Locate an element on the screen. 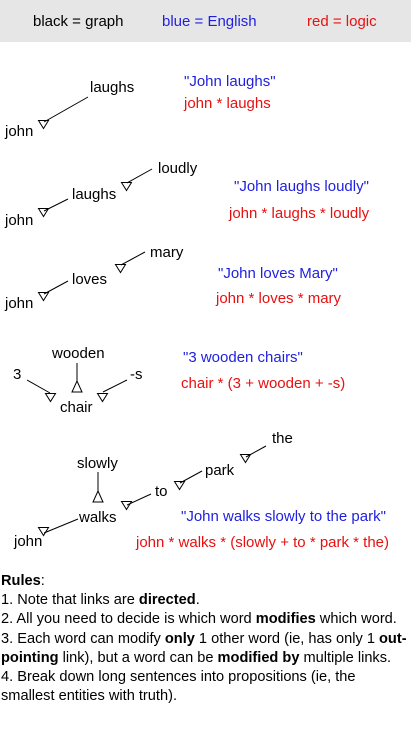 This screenshot has width=417, height=752. rule-1: 1. Note that links are directed. is located at coordinates (100, 600).